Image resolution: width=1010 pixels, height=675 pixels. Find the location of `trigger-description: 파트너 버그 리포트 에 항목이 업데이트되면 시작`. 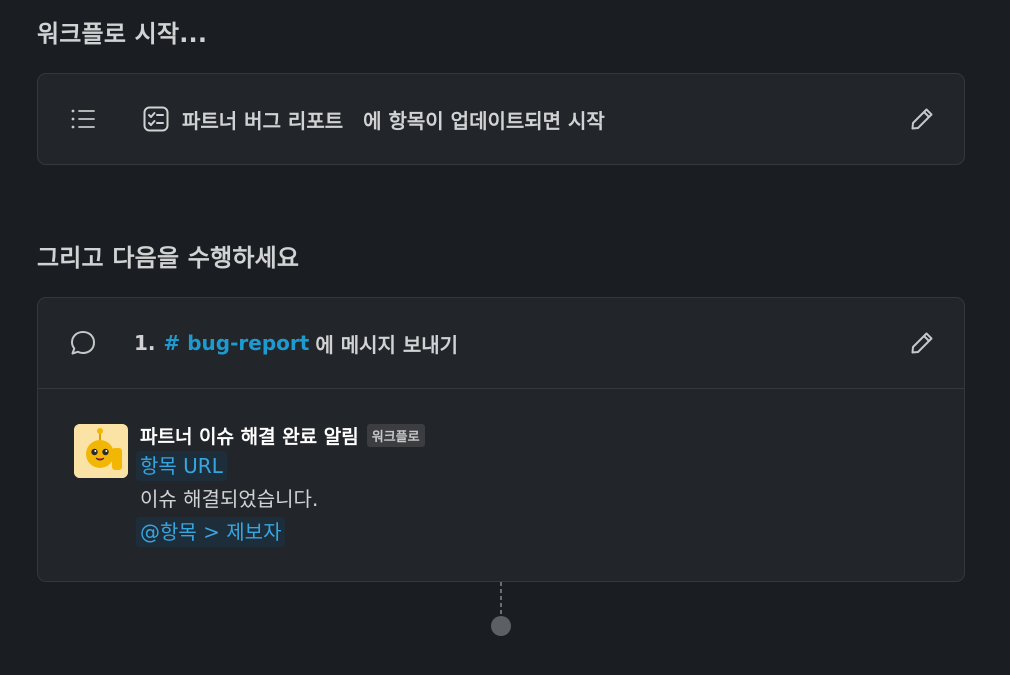

trigger-description: 파트너 버그 리포트 에 항목이 업데이트되면 시작 is located at coordinates (373, 119).